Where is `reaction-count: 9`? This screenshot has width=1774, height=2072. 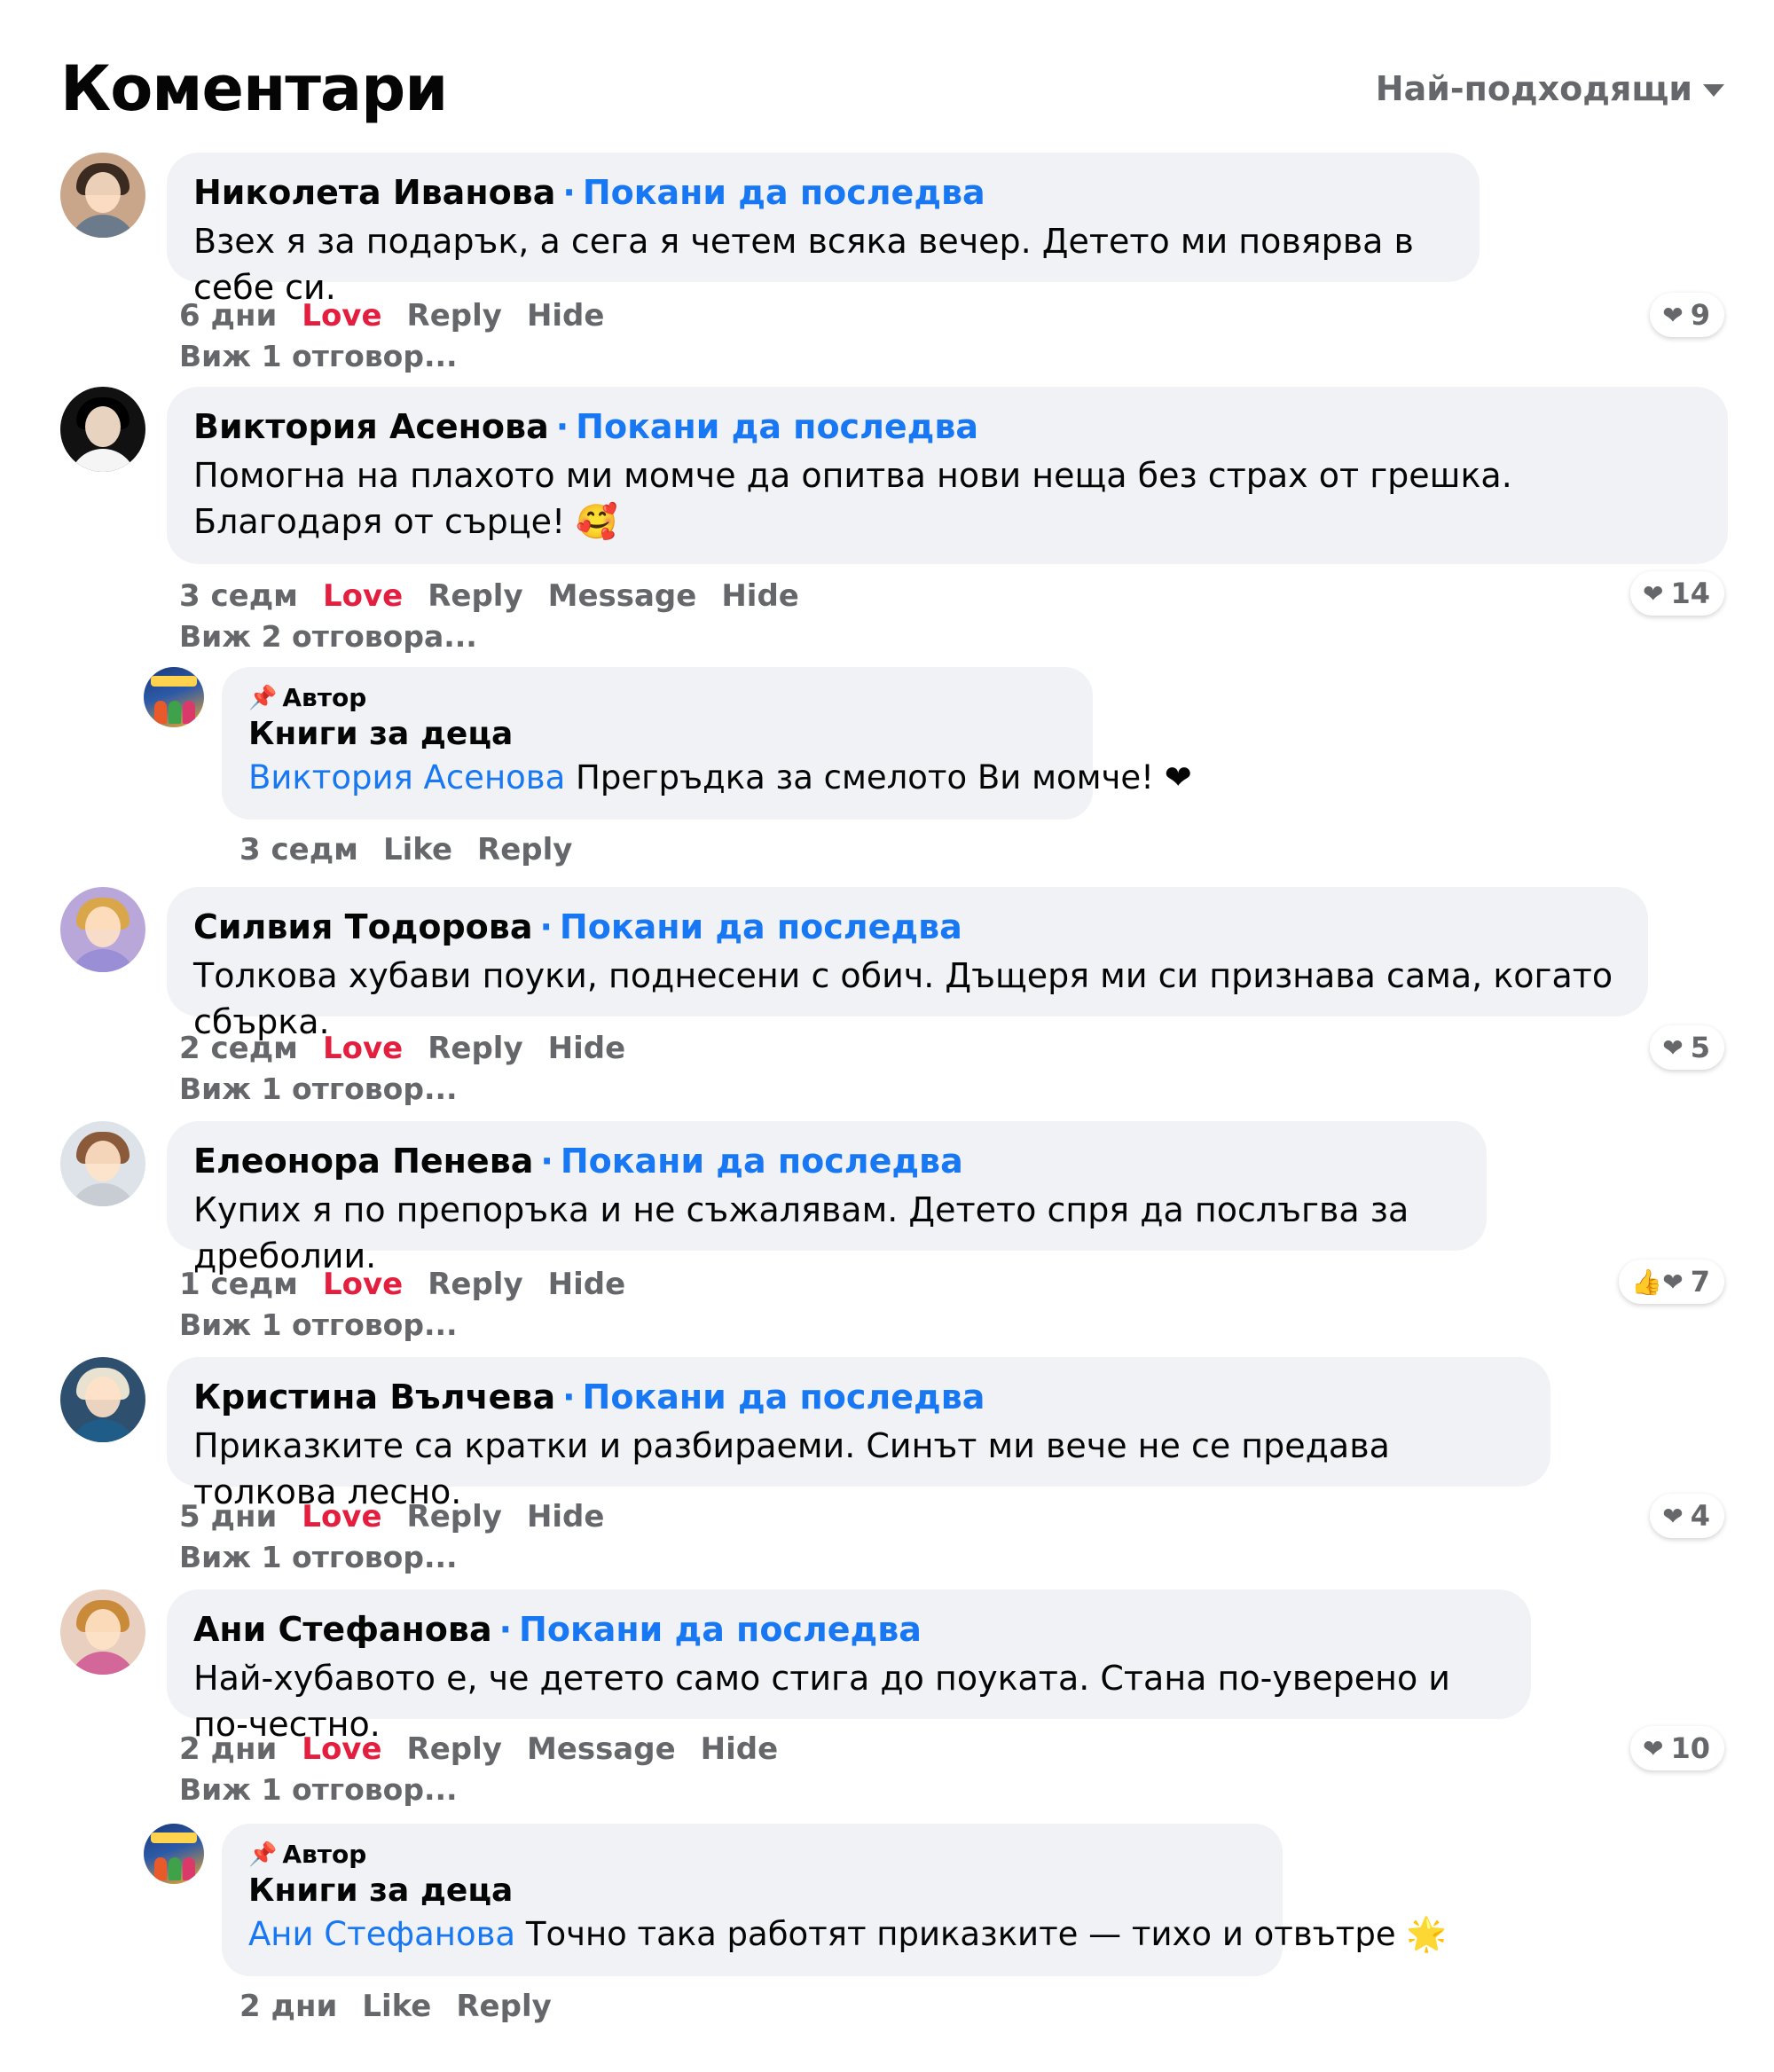 reaction-count: 9 is located at coordinates (1700, 315).